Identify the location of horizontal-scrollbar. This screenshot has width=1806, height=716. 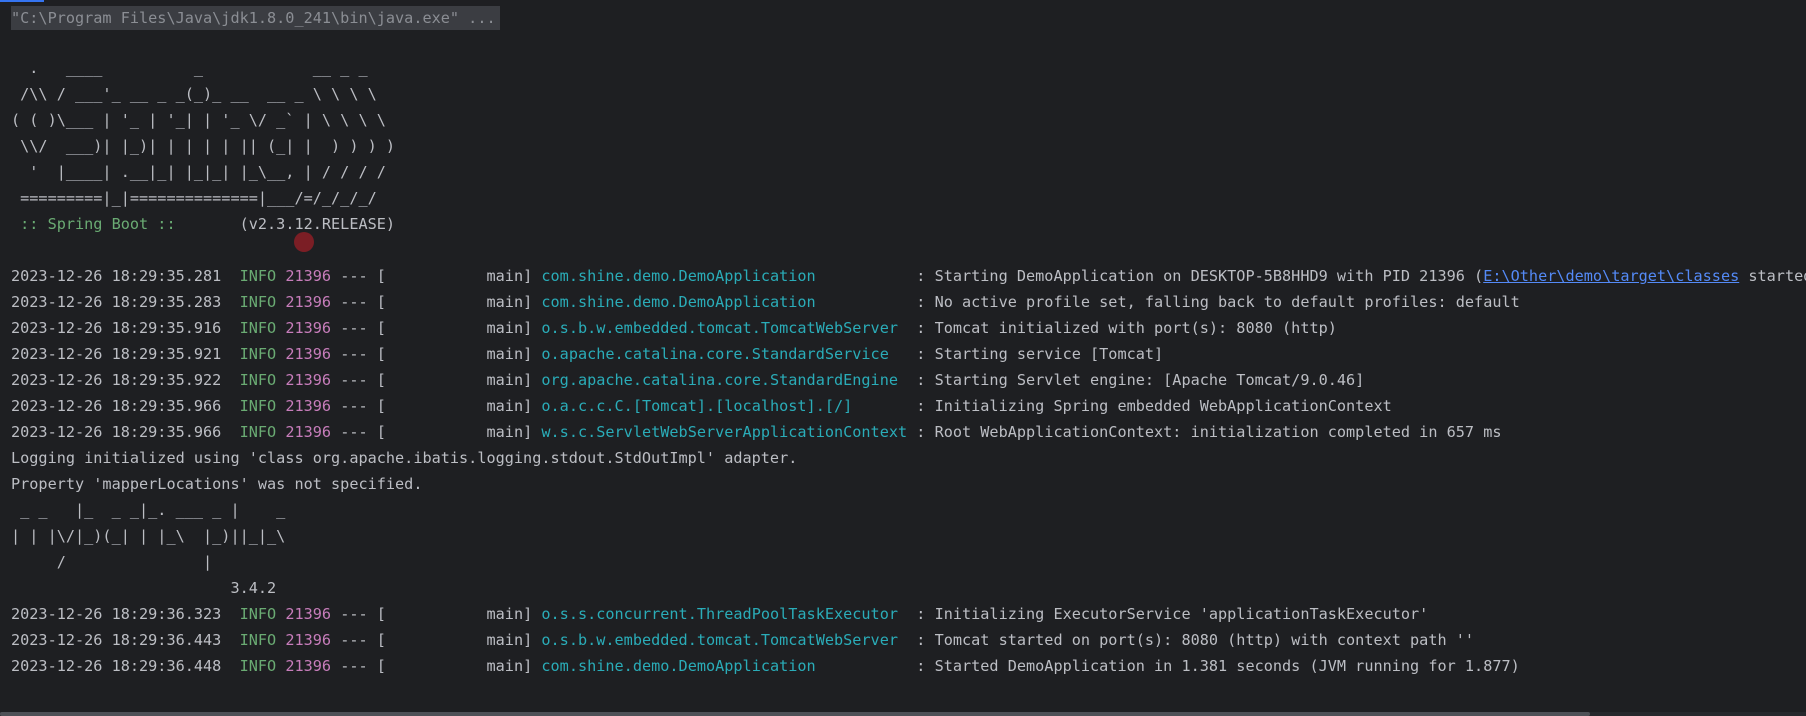
(903, 714).